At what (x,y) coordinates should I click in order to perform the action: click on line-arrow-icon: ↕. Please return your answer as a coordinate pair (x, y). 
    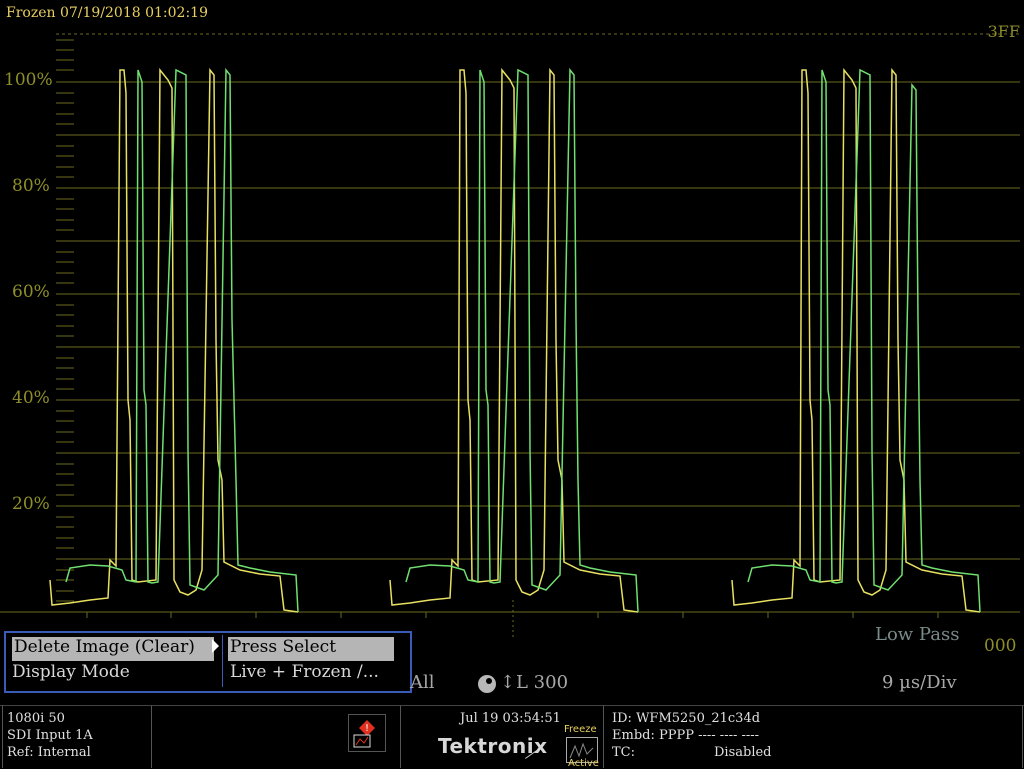
    Looking at the image, I should click on (508, 682).